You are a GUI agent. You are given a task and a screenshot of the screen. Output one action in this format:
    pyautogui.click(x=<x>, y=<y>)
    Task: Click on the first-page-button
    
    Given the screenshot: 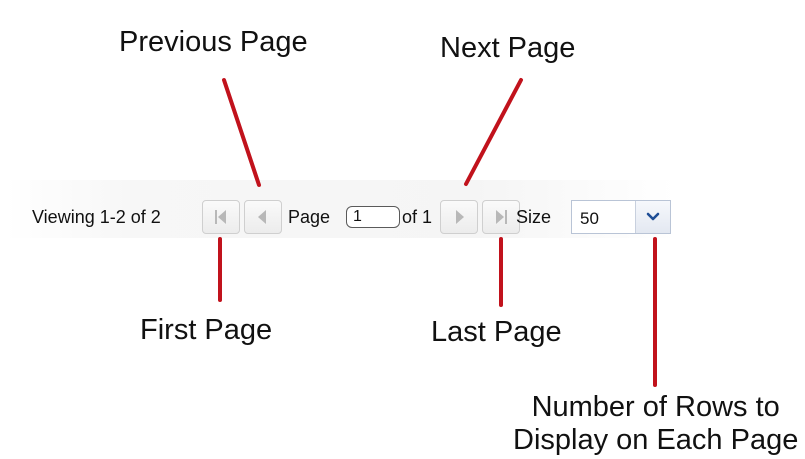 What is the action you would take?
    pyautogui.click(x=221, y=217)
    